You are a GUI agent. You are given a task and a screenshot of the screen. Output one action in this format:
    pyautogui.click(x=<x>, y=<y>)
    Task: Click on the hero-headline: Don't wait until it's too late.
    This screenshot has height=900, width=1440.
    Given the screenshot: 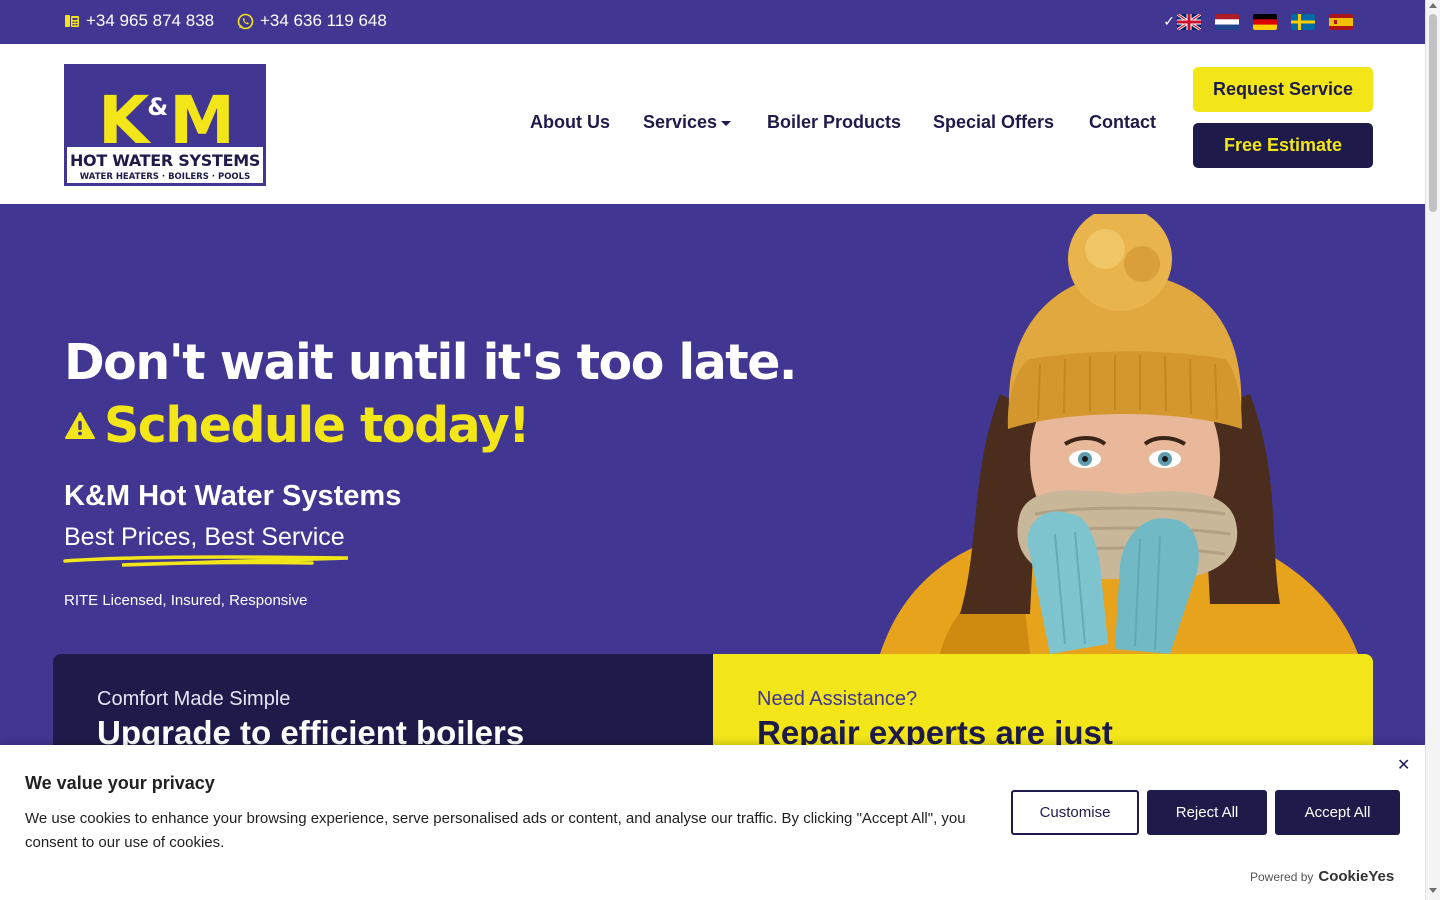 What is the action you would take?
    pyautogui.click(x=431, y=362)
    